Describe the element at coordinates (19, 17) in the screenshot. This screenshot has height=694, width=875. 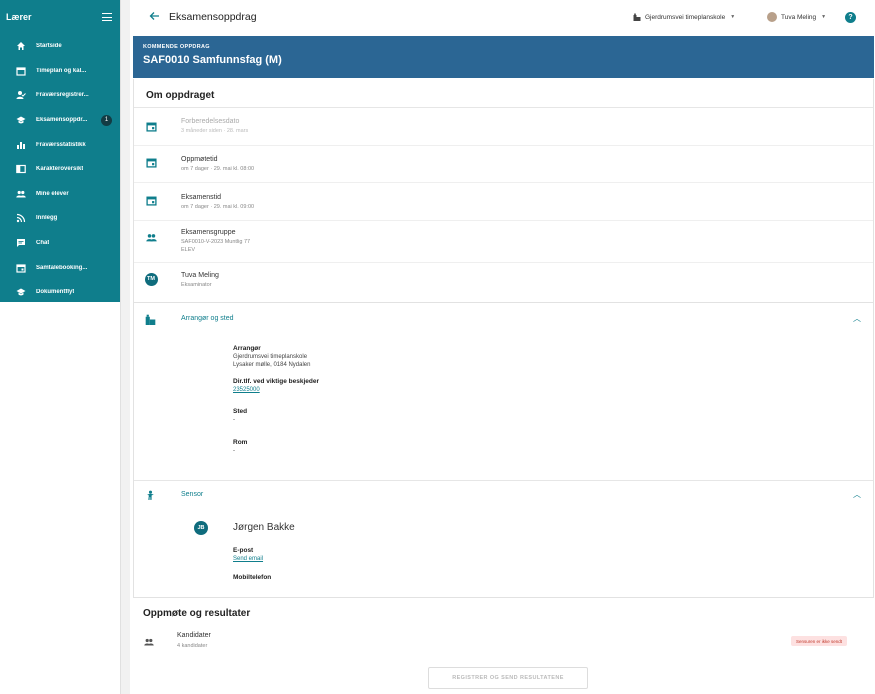
I see `sidebar-title: Lærer` at that location.